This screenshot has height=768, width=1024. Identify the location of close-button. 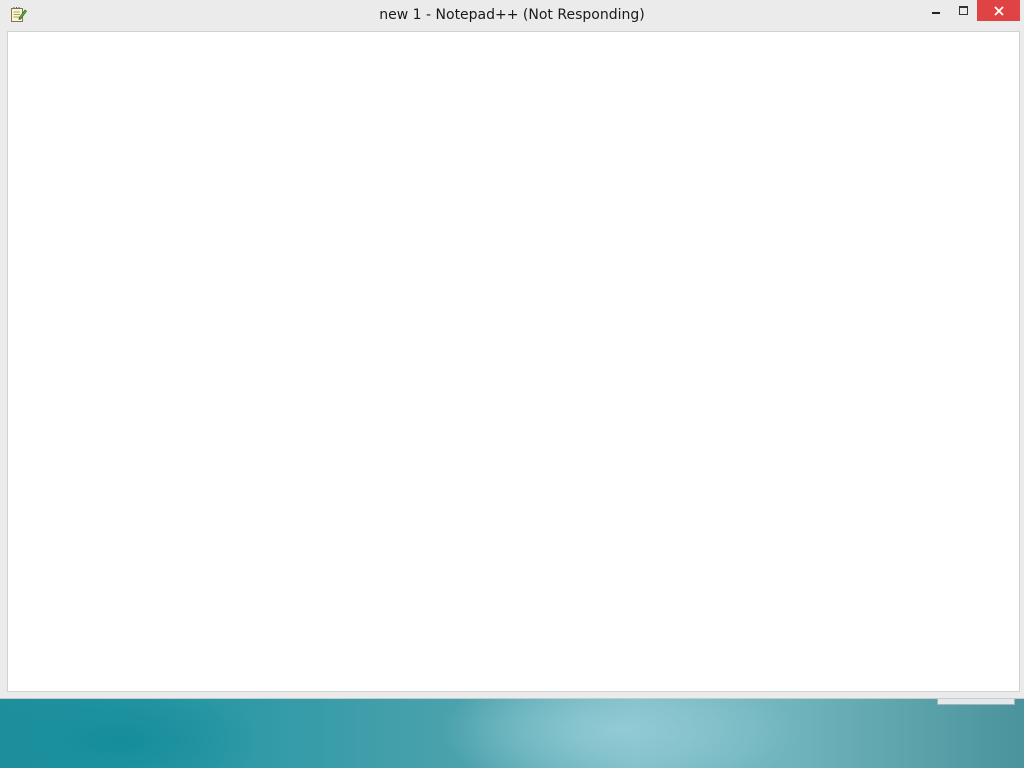
(998, 10).